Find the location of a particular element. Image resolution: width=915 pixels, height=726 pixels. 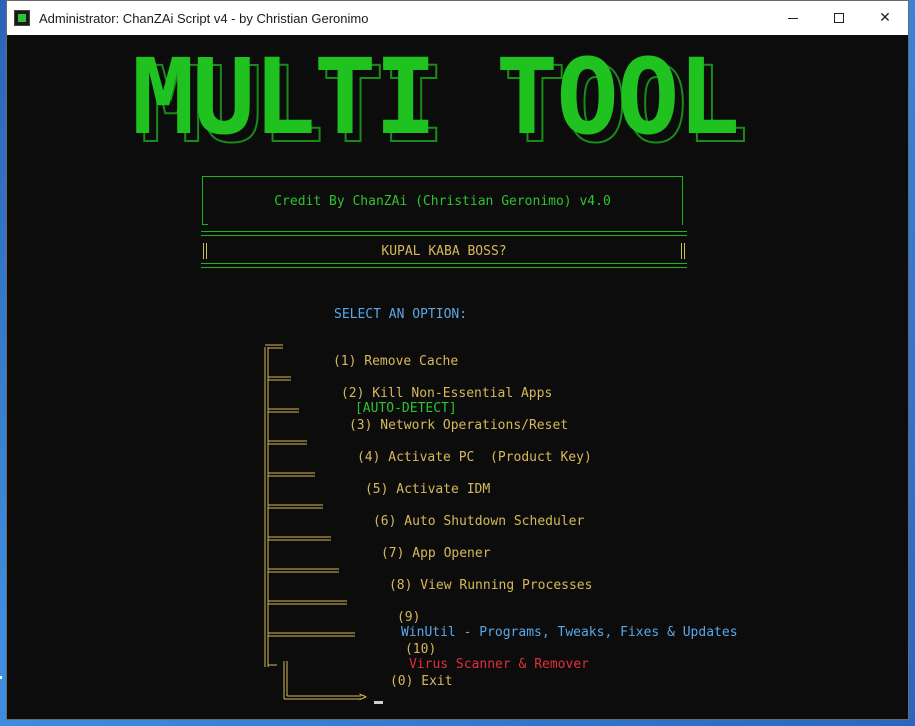

terminal-app-icon is located at coordinates (22, 18).